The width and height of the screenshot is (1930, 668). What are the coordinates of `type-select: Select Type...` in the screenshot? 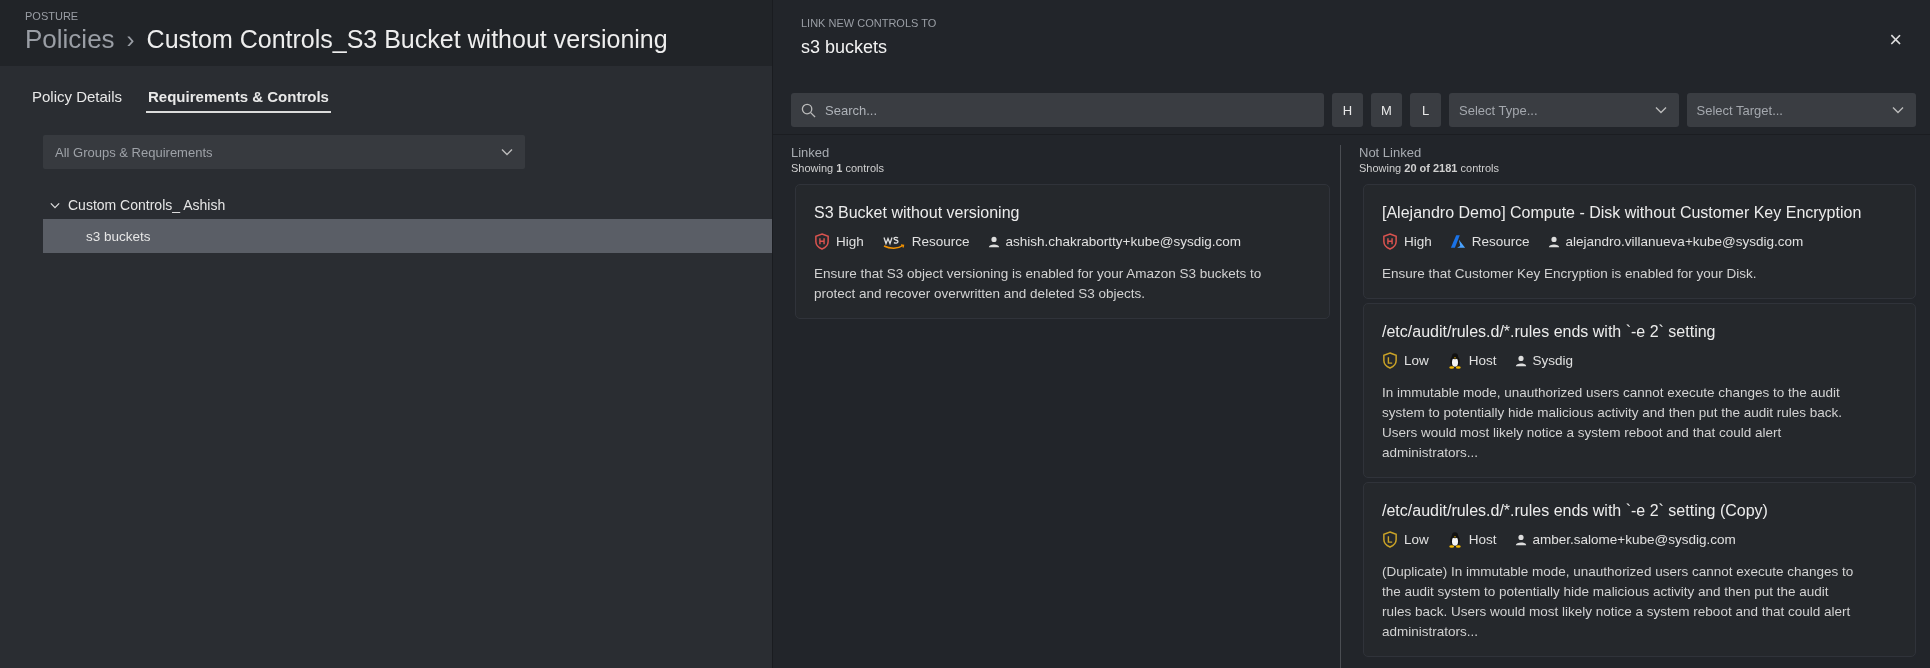 It's located at (1564, 110).